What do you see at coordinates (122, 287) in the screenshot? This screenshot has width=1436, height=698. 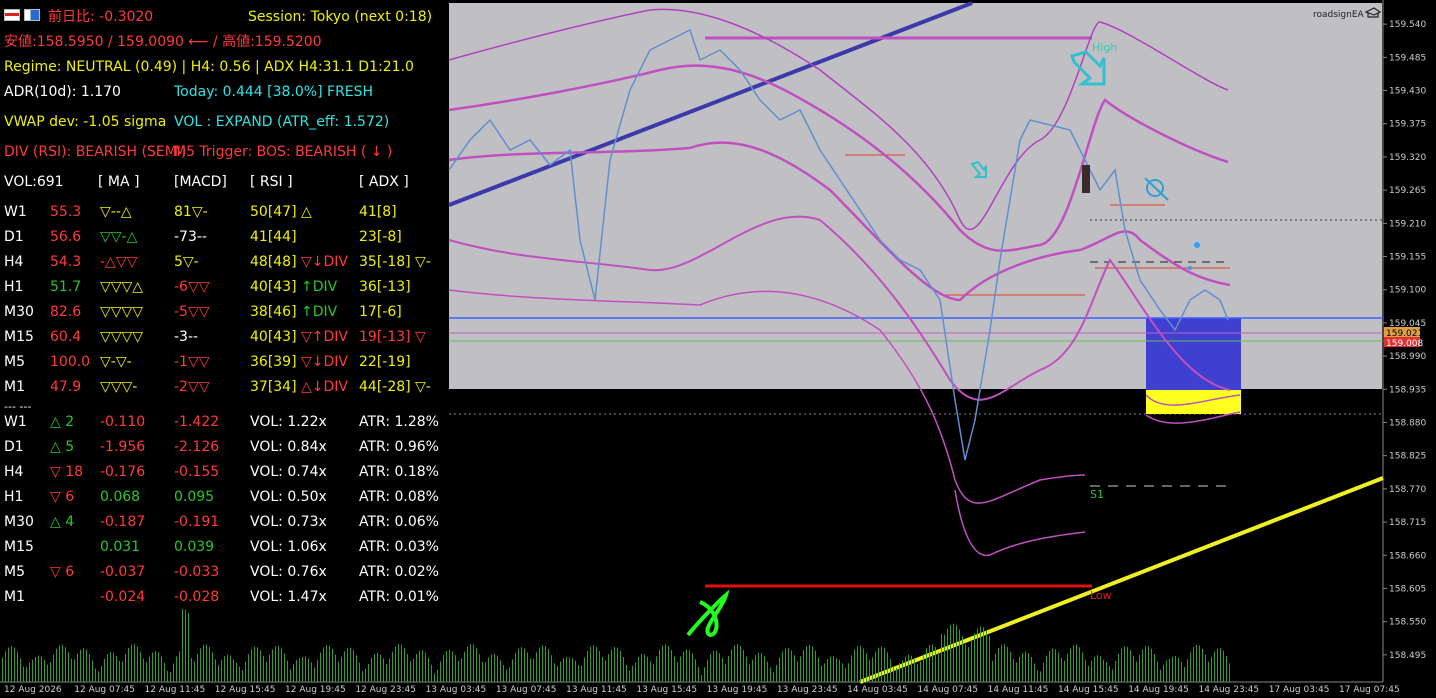 I see `ma-signal: ▽▽▽△` at bounding box center [122, 287].